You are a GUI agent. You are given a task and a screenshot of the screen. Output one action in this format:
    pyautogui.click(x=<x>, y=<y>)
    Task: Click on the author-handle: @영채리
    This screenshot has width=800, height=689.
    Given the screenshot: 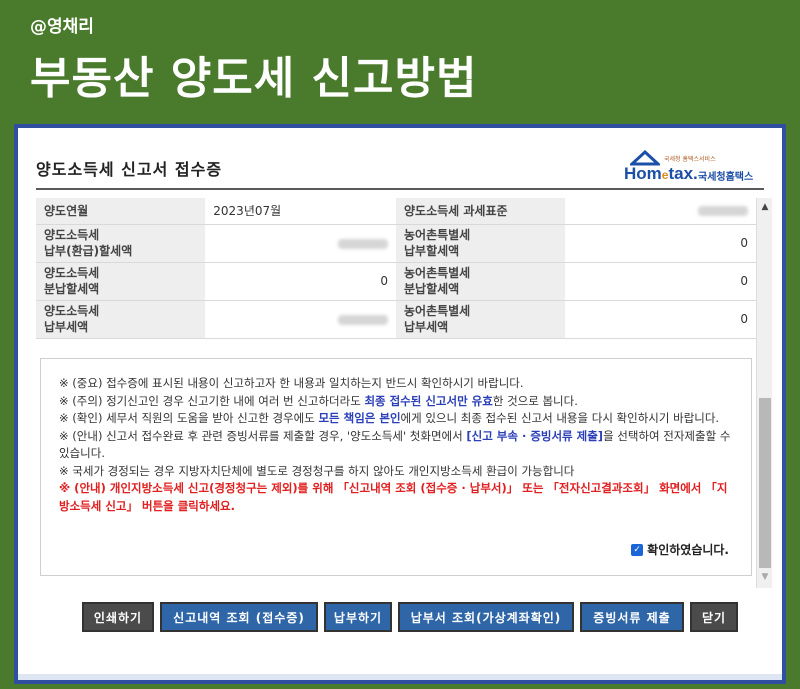 What is the action you would take?
    pyautogui.click(x=62, y=27)
    